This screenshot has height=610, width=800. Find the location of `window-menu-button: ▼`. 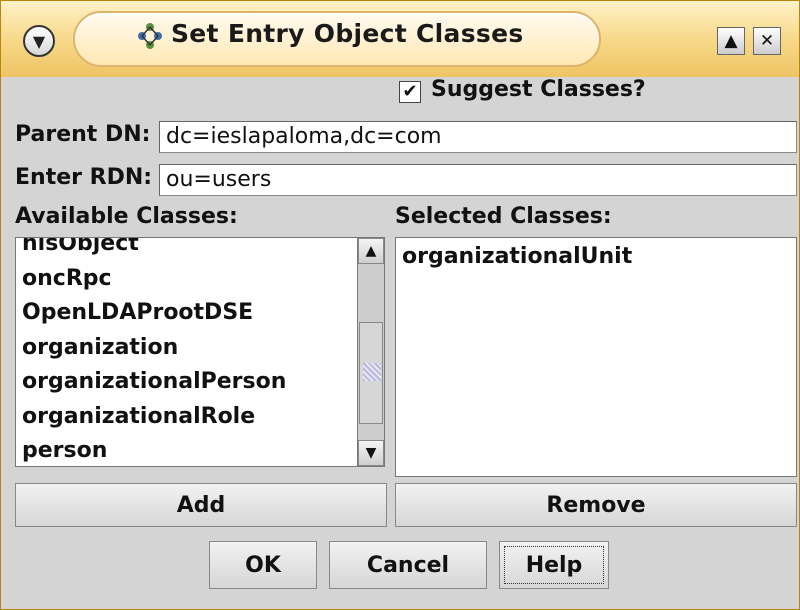

window-menu-button: ▼ is located at coordinates (39, 41).